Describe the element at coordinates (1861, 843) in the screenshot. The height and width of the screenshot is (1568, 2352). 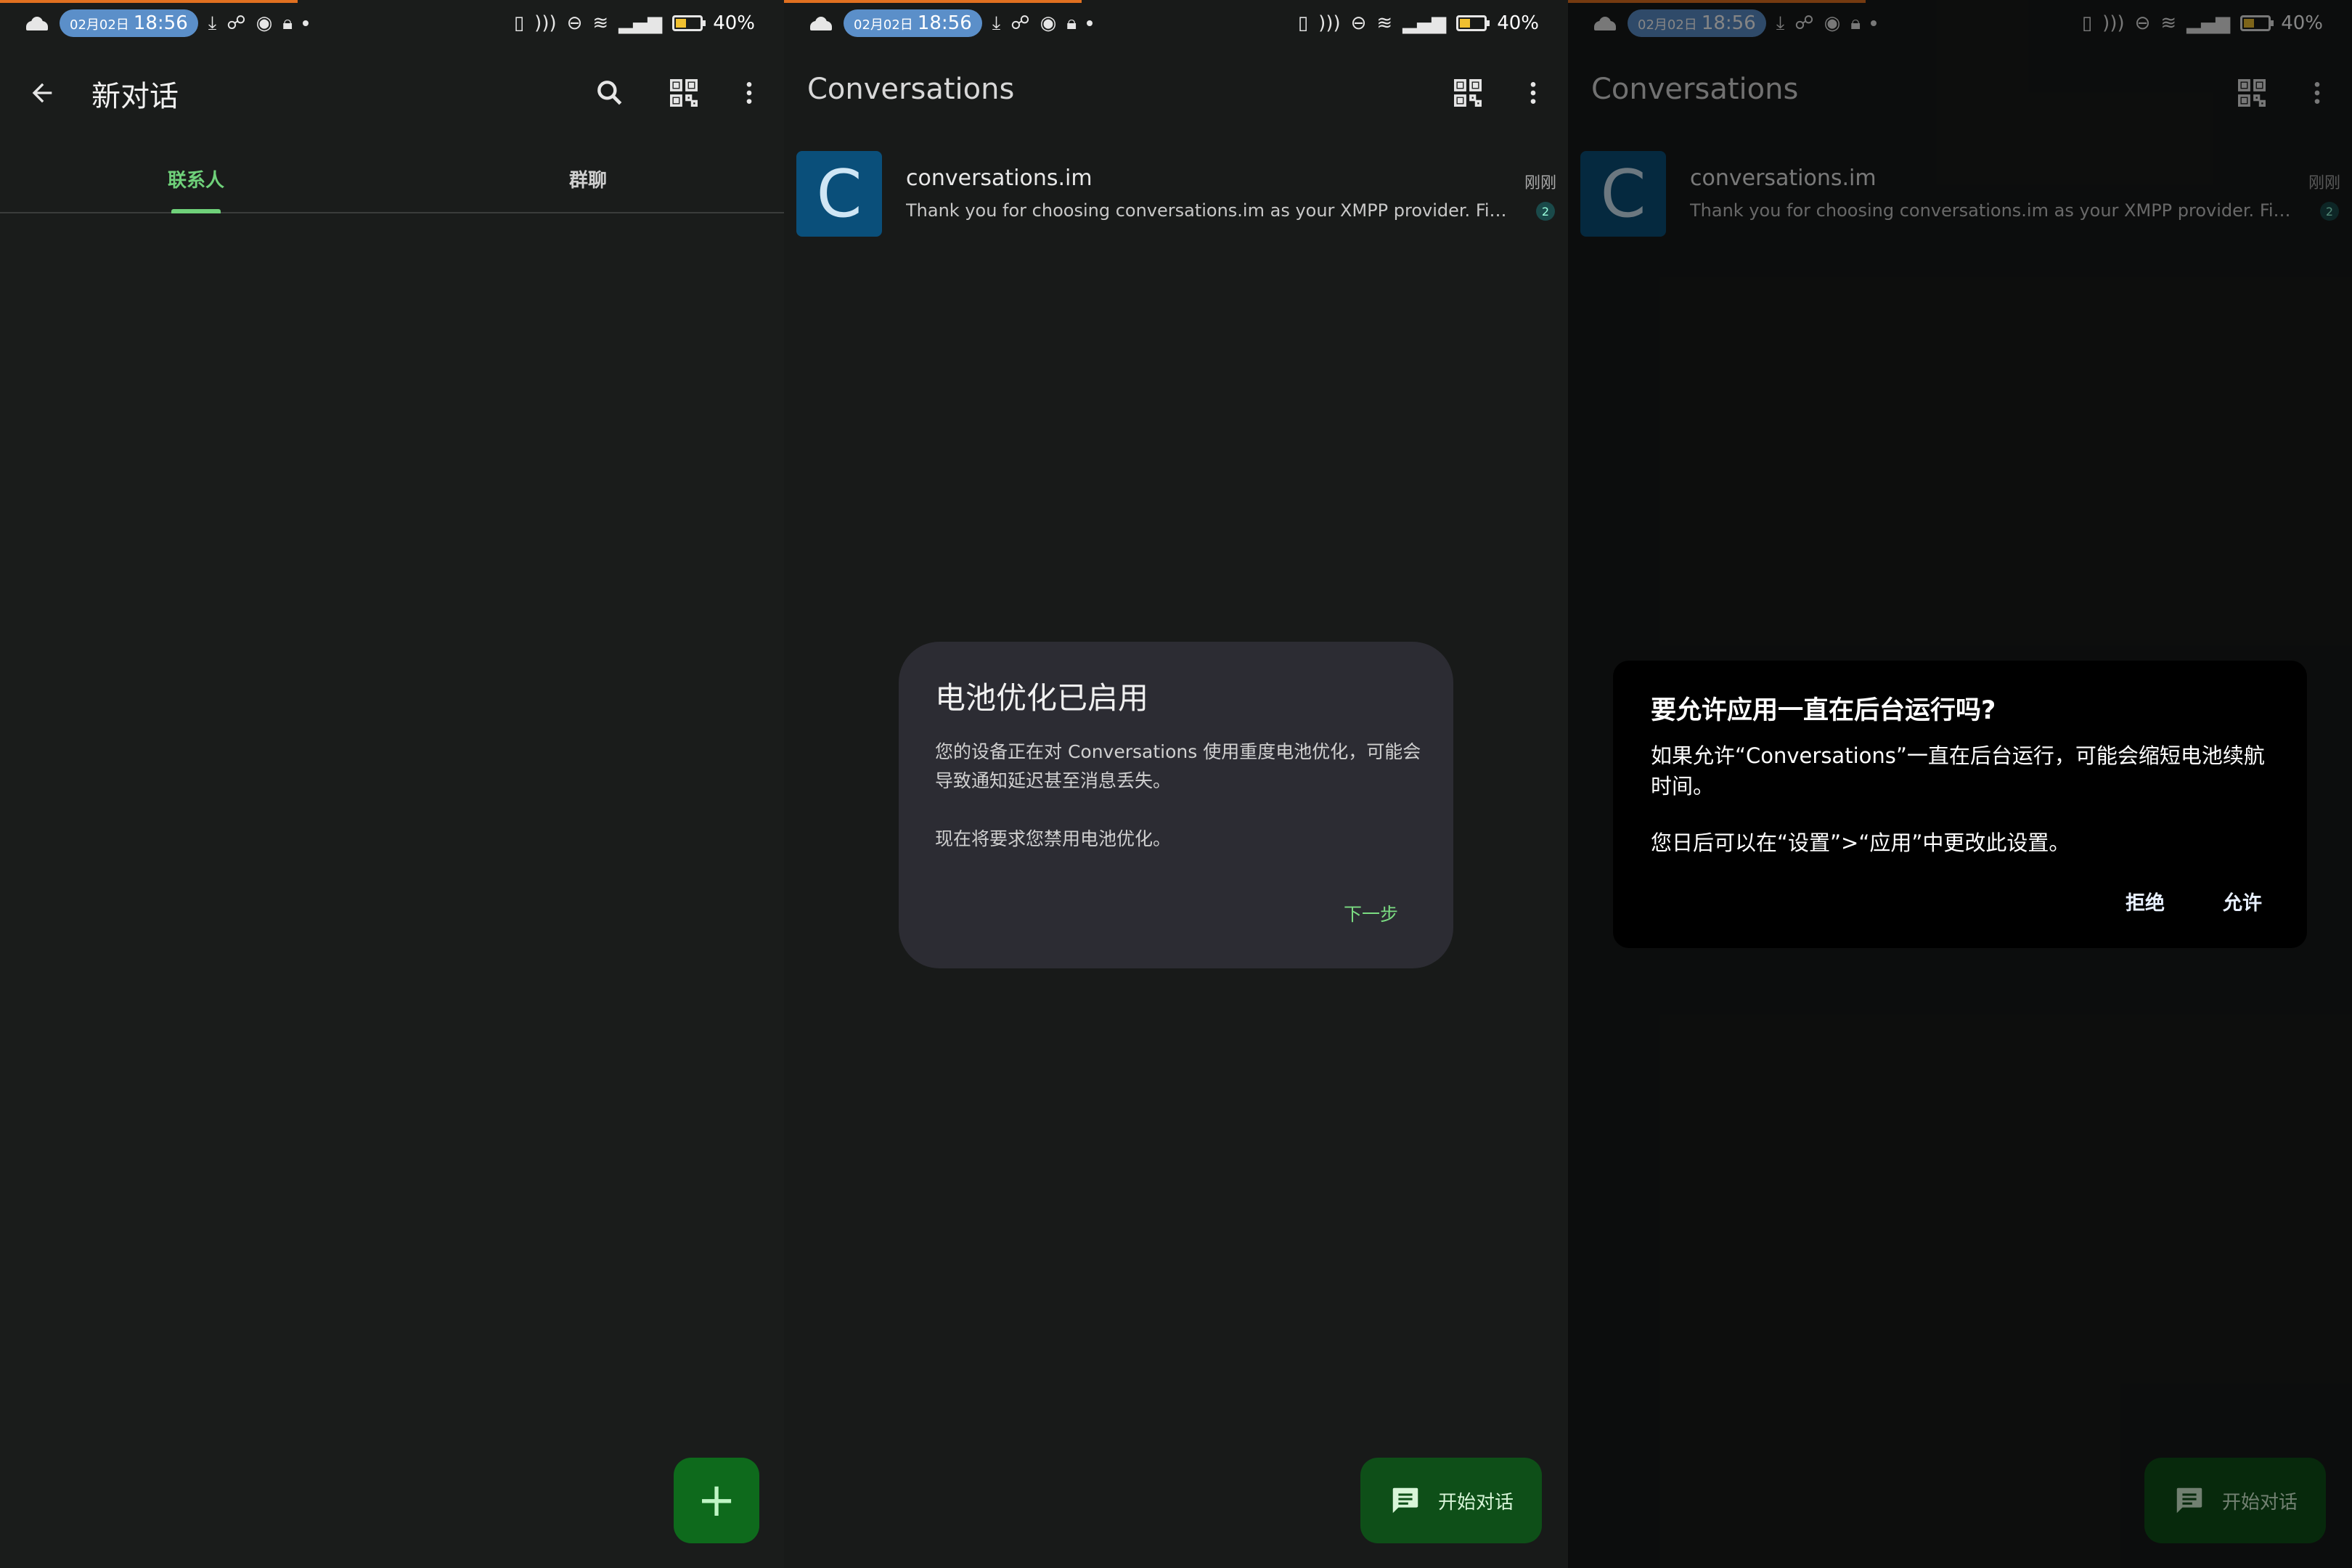
I see `dialog-message-2: 您日后可以在“设置”>“应用”中更改此设置。` at that location.